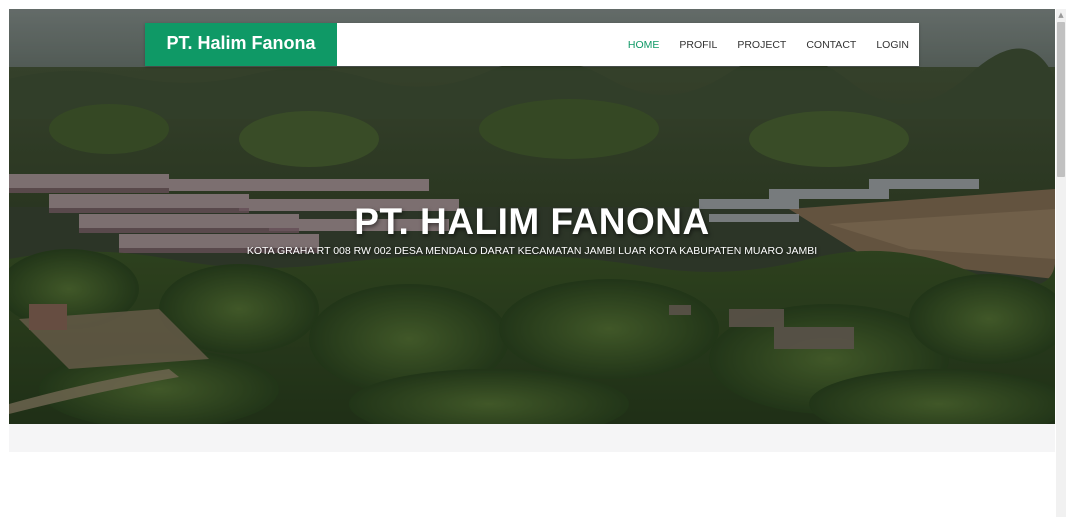 The height and width of the screenshot is (517, 1066). Describe the element at coordinates (644, 45) in the screenshot. I see `nav-item-home: HOME` at that location.